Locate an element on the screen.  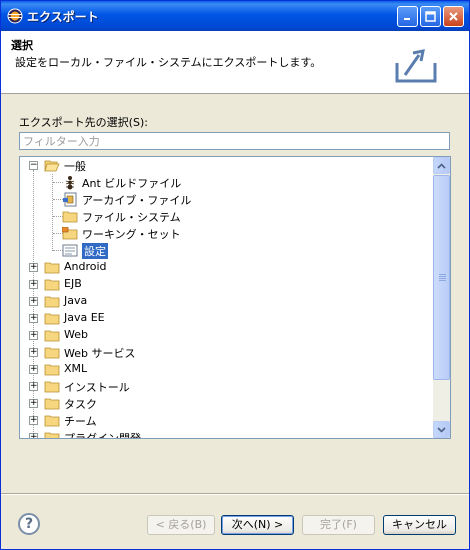
tree-item-label: Web is located at coordinates (76, 334).